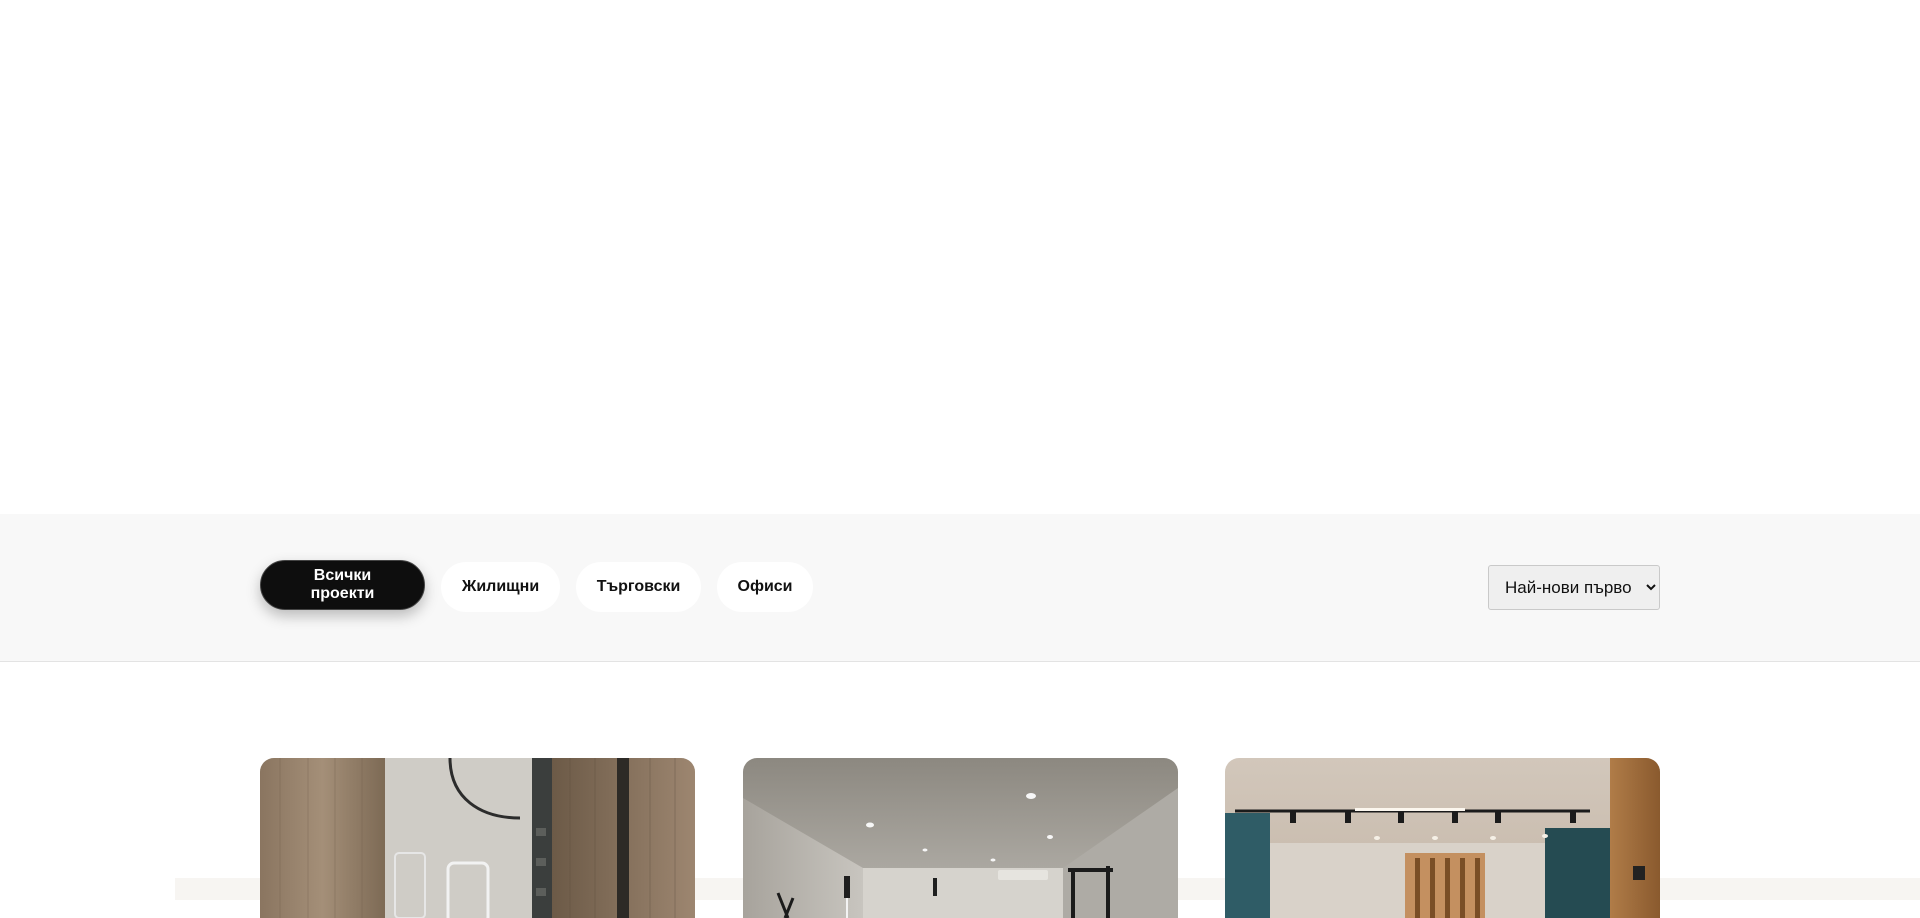 The width and height of the screenshot is (1920, 918). Describe the element at coordinates (638, 587) in the screenshot. I see `filter-commercial-button: Търговски` at that location.